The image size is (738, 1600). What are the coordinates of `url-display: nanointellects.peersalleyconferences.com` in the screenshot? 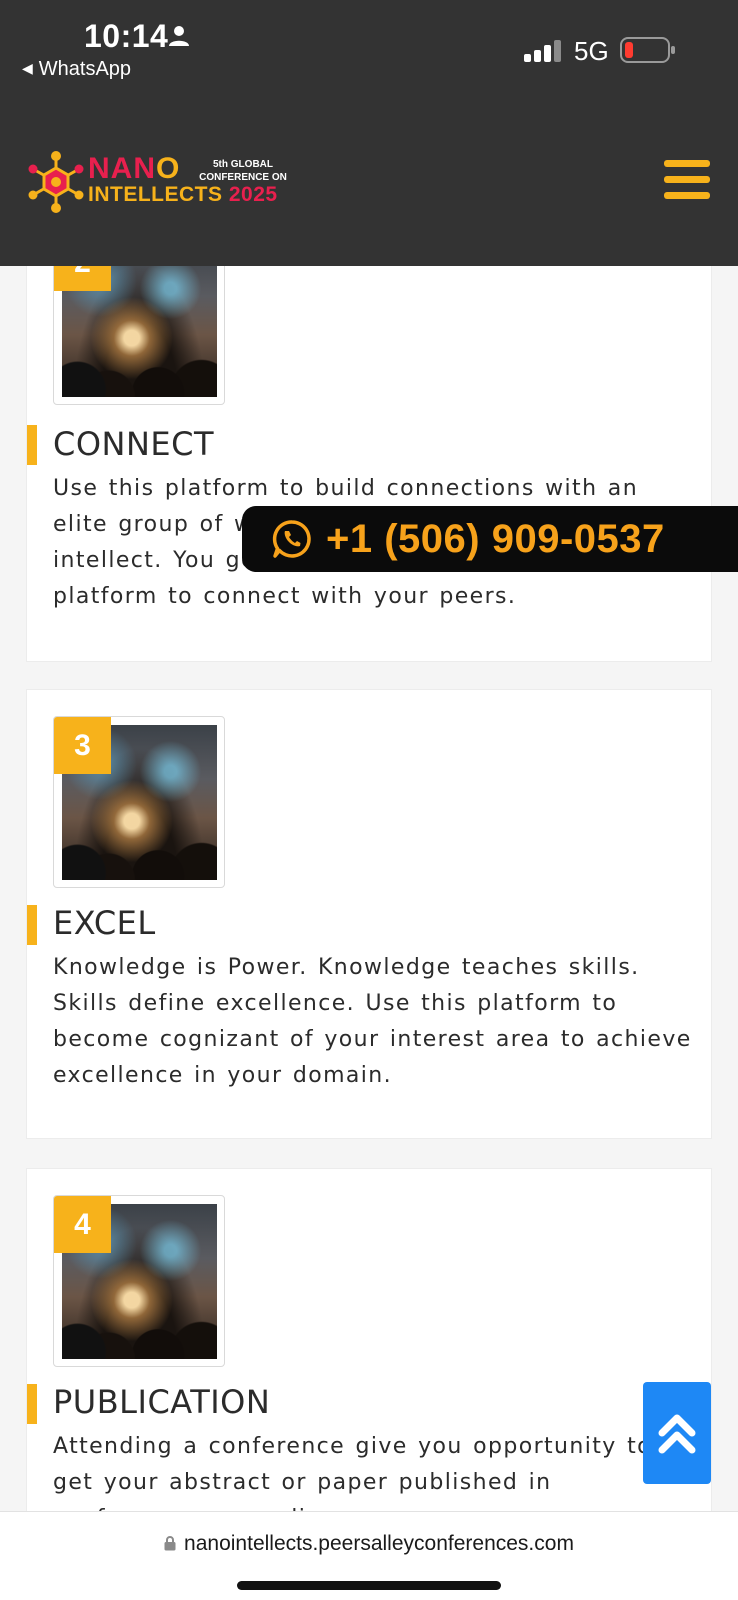 It's located at (369, 1544).